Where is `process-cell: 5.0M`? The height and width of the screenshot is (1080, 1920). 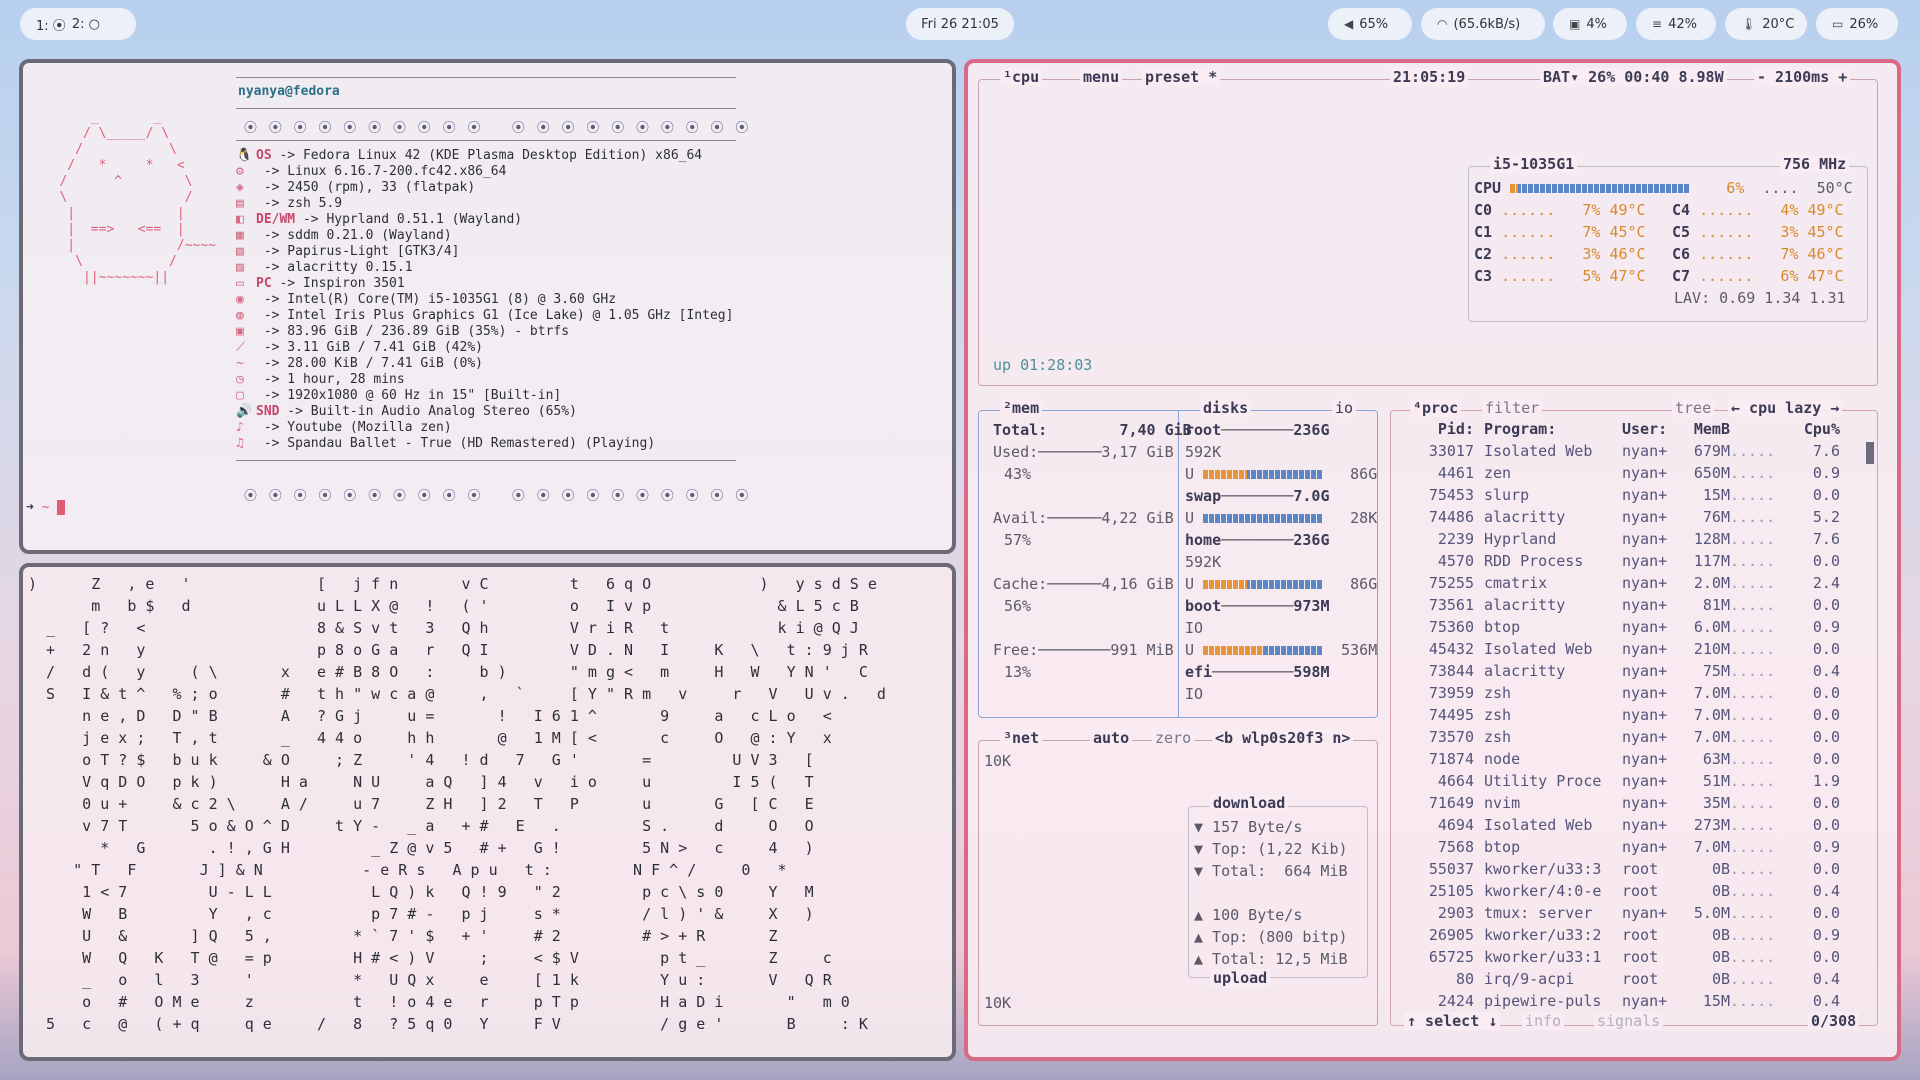
process-cell: 5.0M is located at coordinates (1711, 913).